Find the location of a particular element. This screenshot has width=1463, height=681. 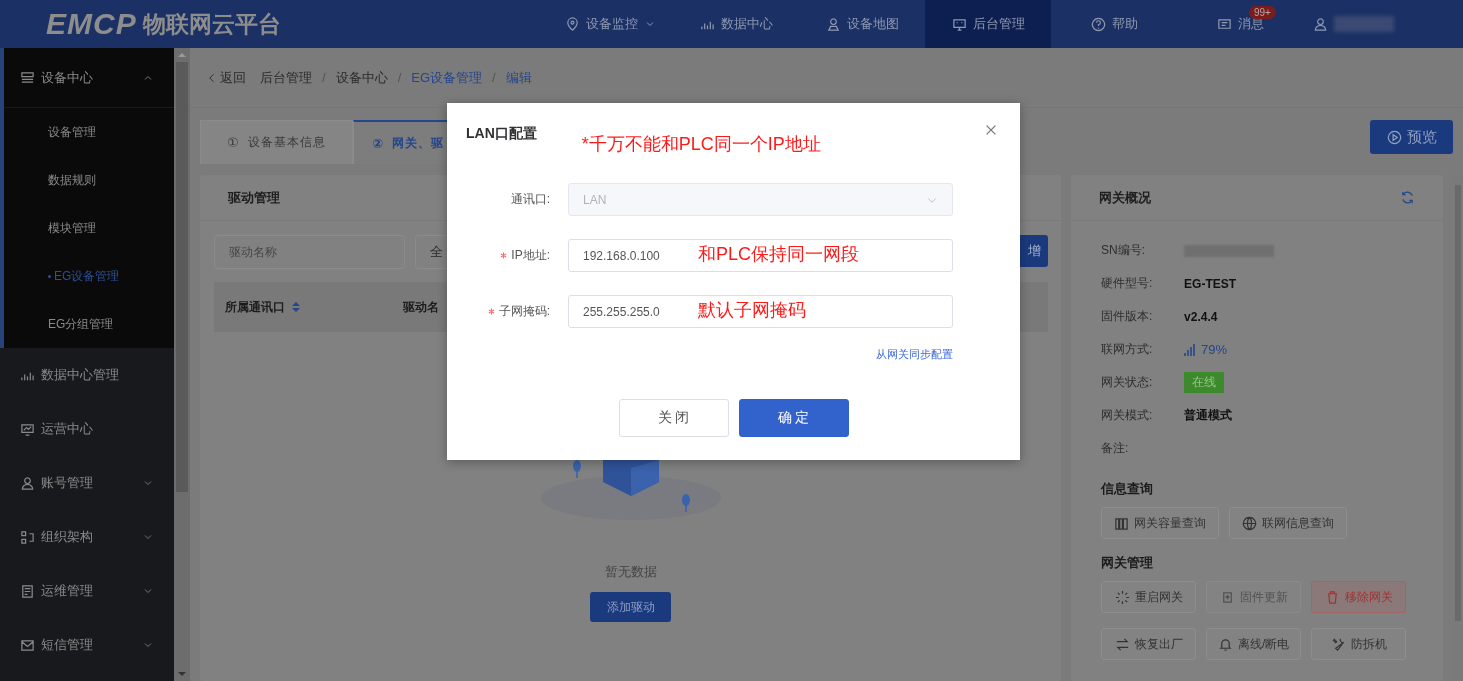

field-label: 网关模式: is located at coordinates (1127, 415).